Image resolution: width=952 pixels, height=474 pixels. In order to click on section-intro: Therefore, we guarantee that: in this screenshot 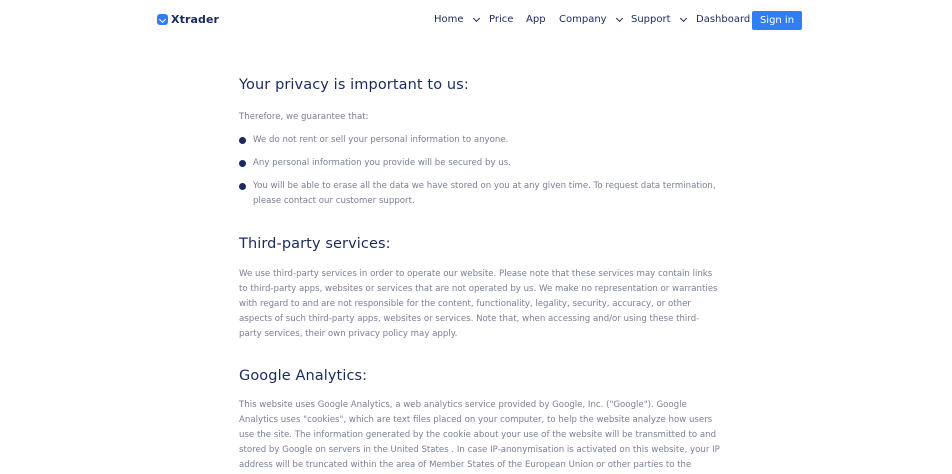, I will do `click(304, 117)`.